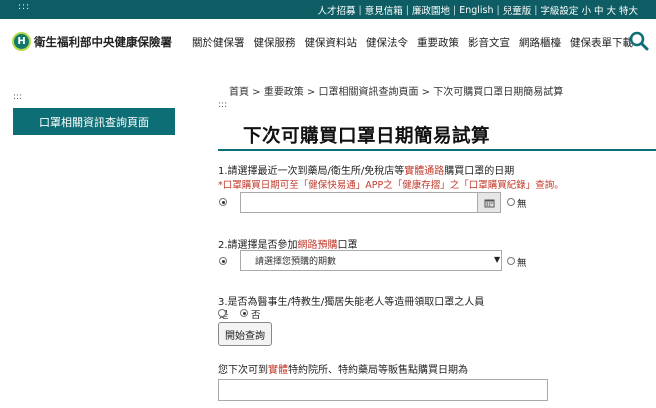 The width and height of the screenshot is (656, 408). I want to click on q1-text-pre: 1.請選擇最近一次到藥局/衛生所/免稅店等, so click(311, 171).